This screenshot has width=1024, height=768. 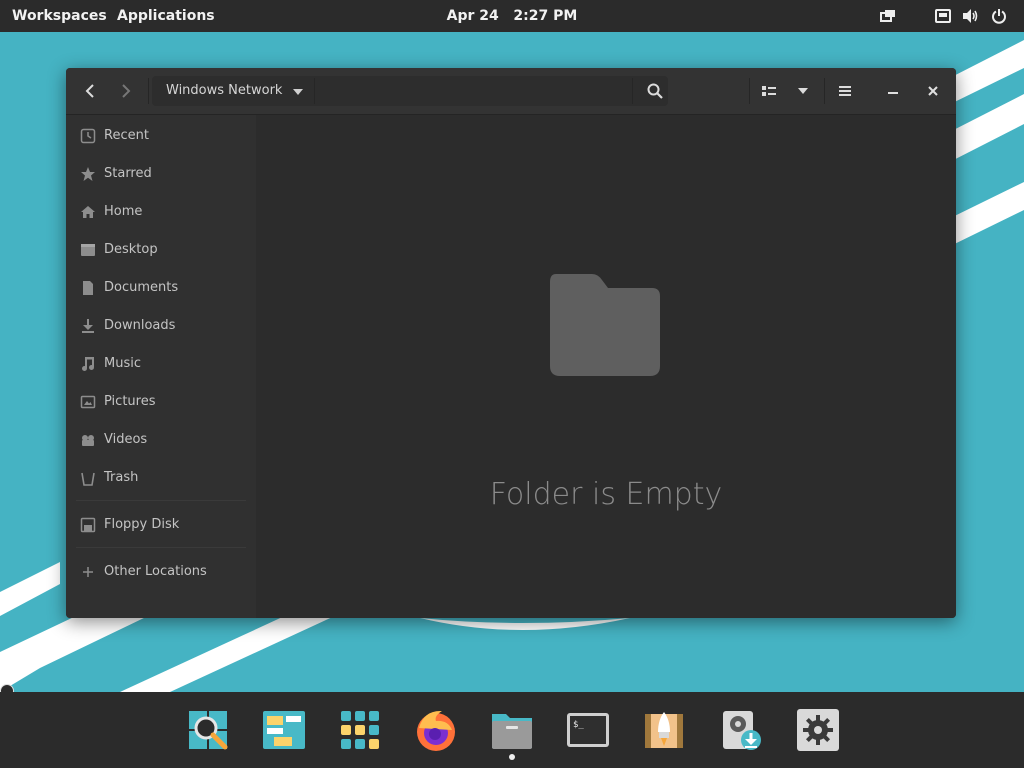 What do you see at coordinates (142, 524) in the screenshot?
I see `sidebar-item-label: Floppy Disk` at bounding box center [142, 524].